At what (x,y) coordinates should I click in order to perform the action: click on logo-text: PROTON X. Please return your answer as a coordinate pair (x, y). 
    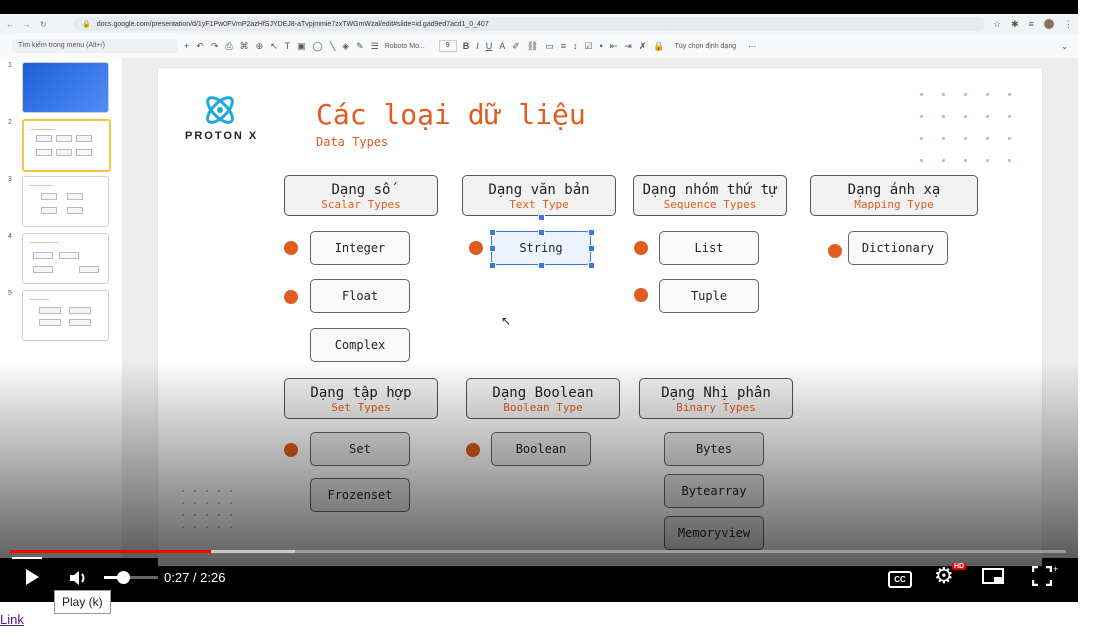
    Looking at the image, I should click on (222, 136).